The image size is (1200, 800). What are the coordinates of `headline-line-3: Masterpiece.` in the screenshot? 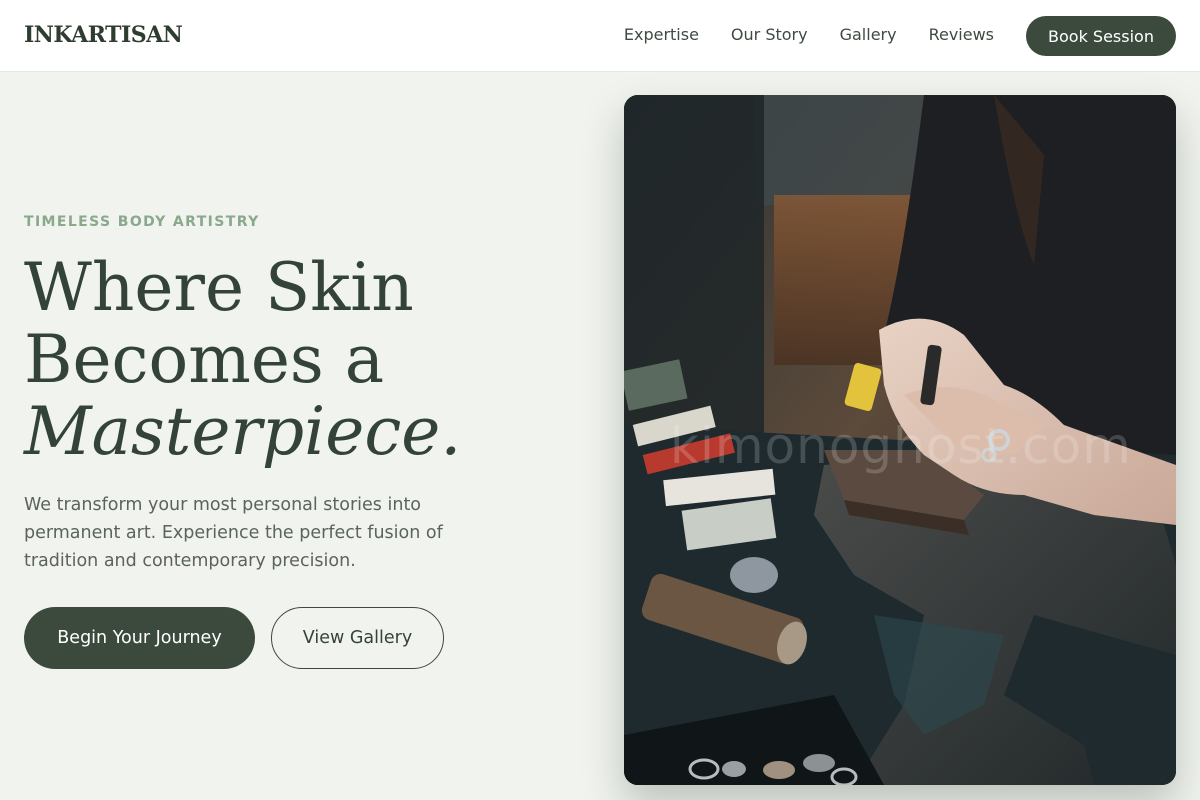 It's located at (243, 431).